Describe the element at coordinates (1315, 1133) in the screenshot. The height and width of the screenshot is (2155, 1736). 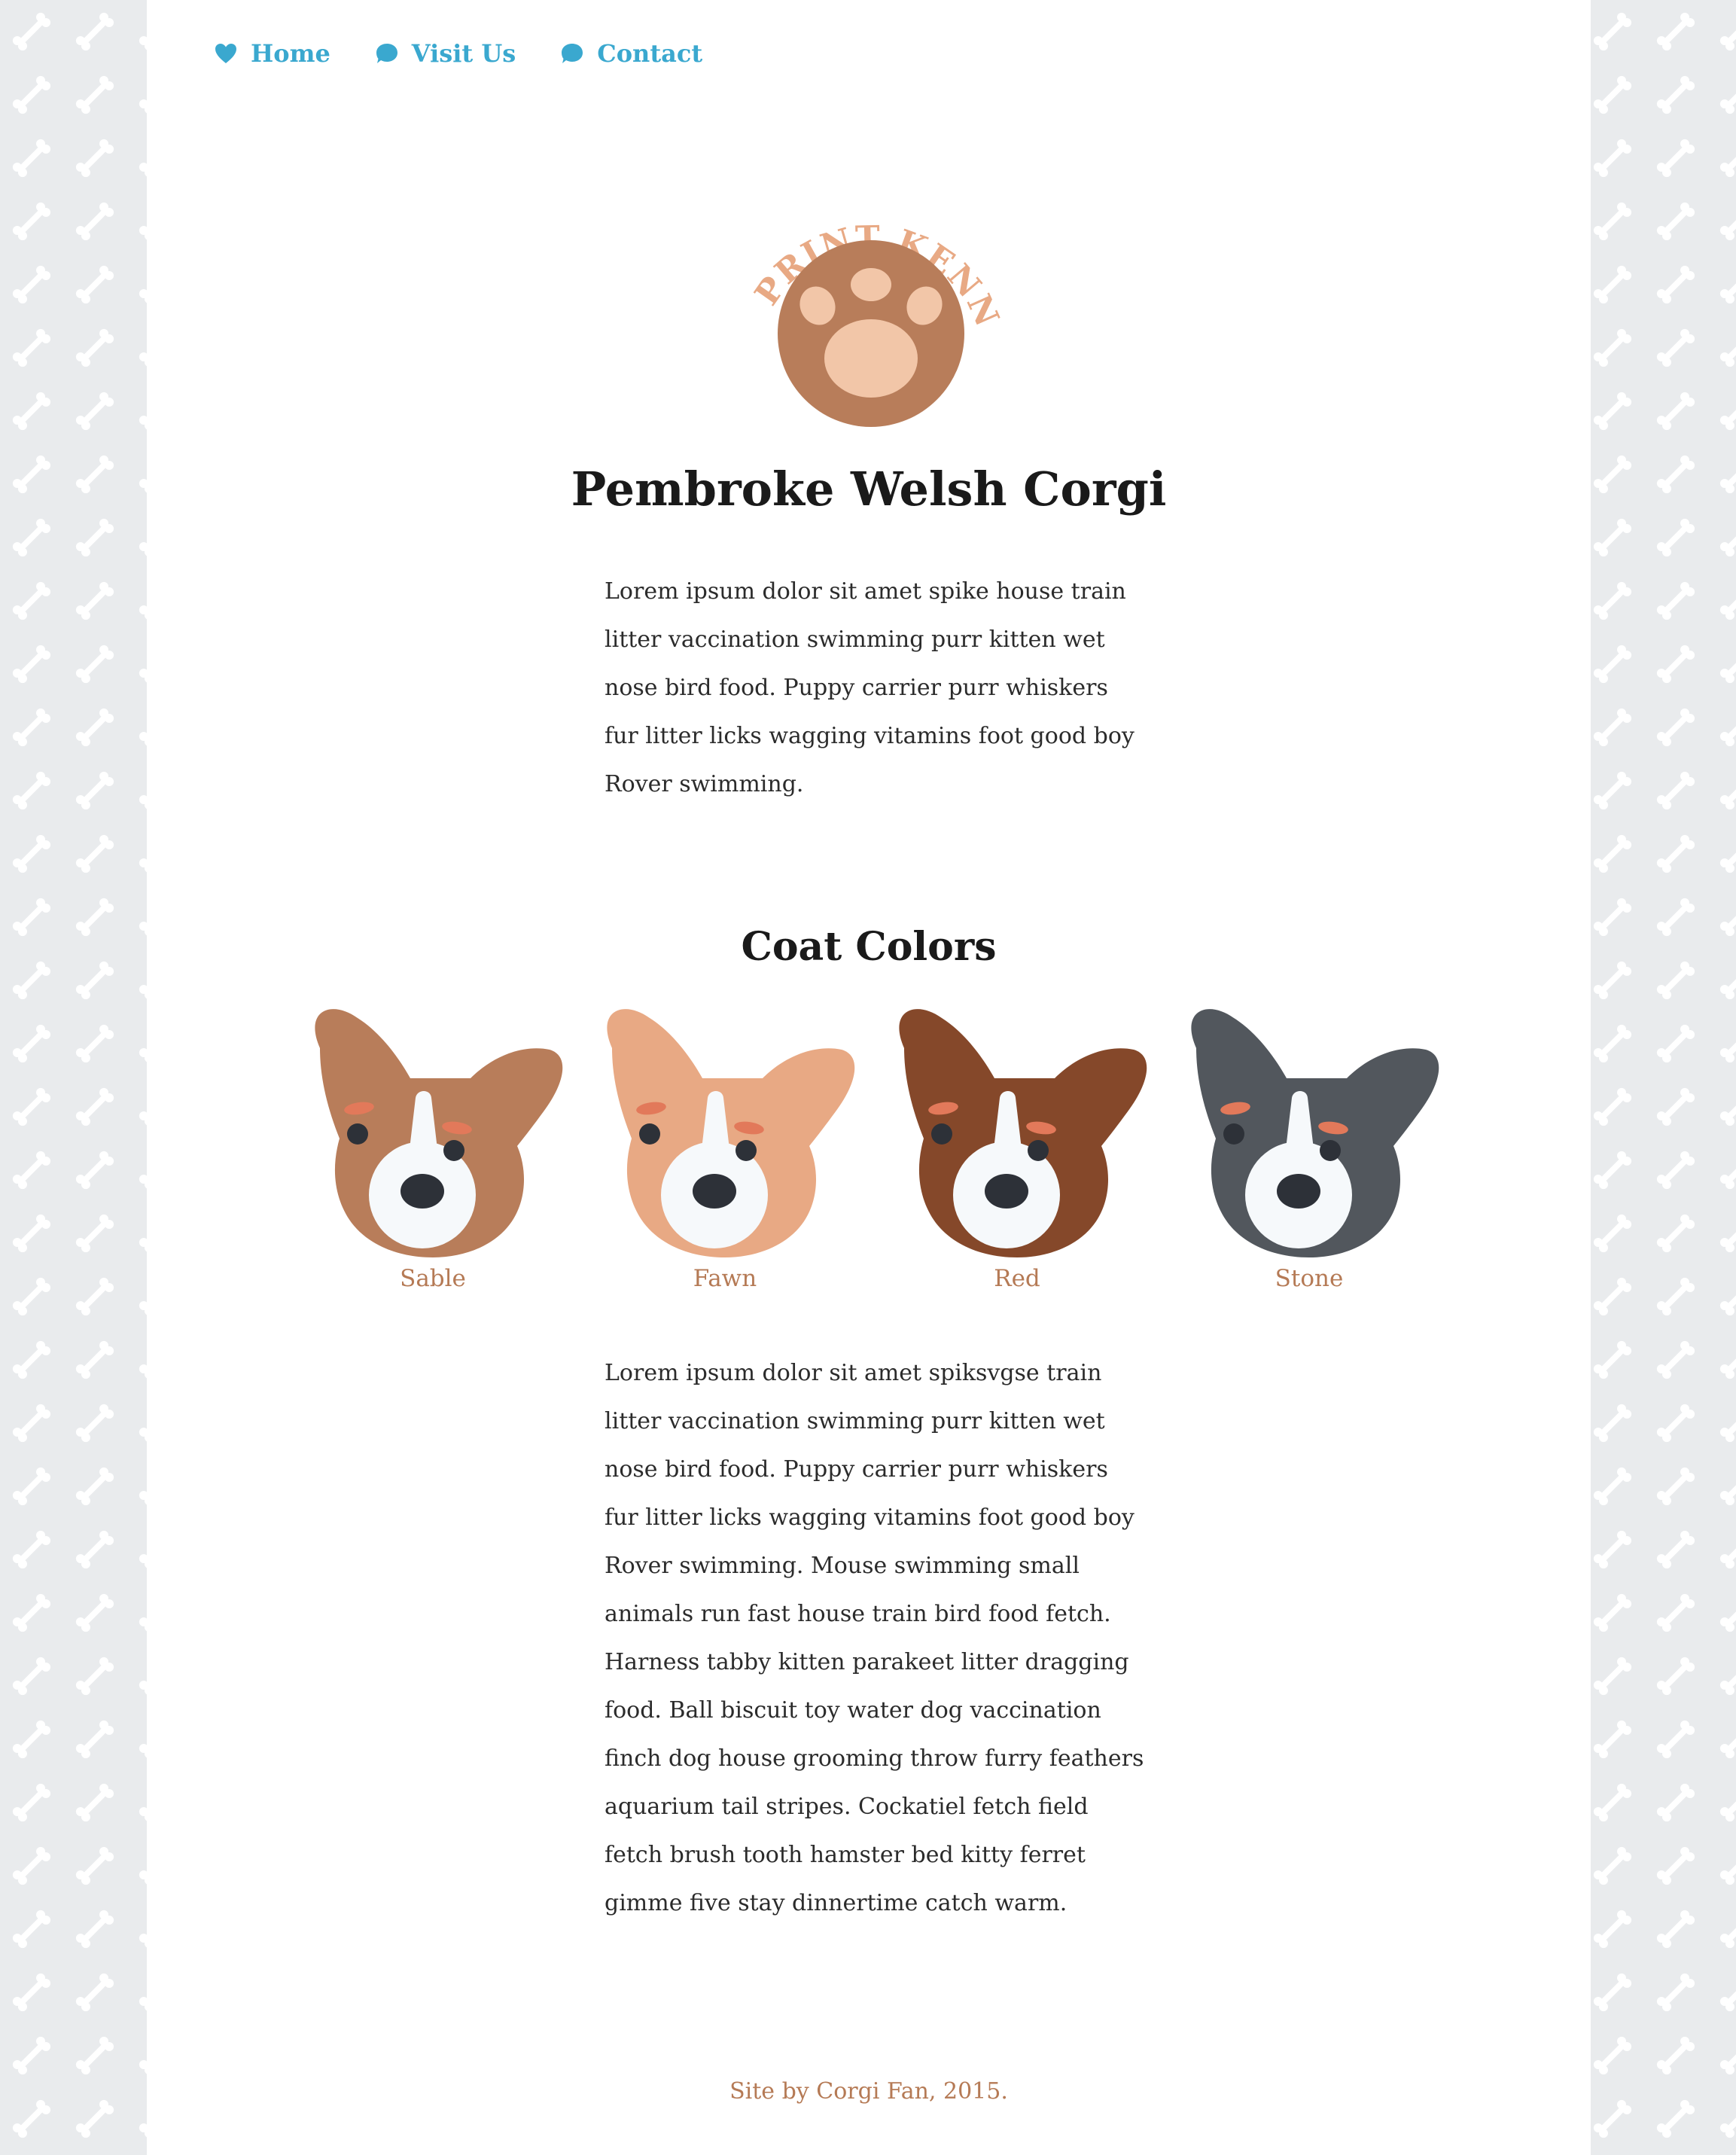
I see `corgi-face-stone-icon` at that location.